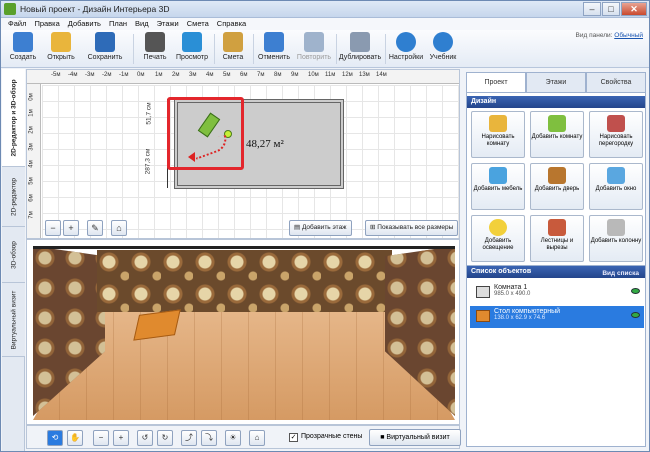 The height and width of the screenshot is (452, 650). I want to click on tab-floors: Этажи, so click(556, 82).